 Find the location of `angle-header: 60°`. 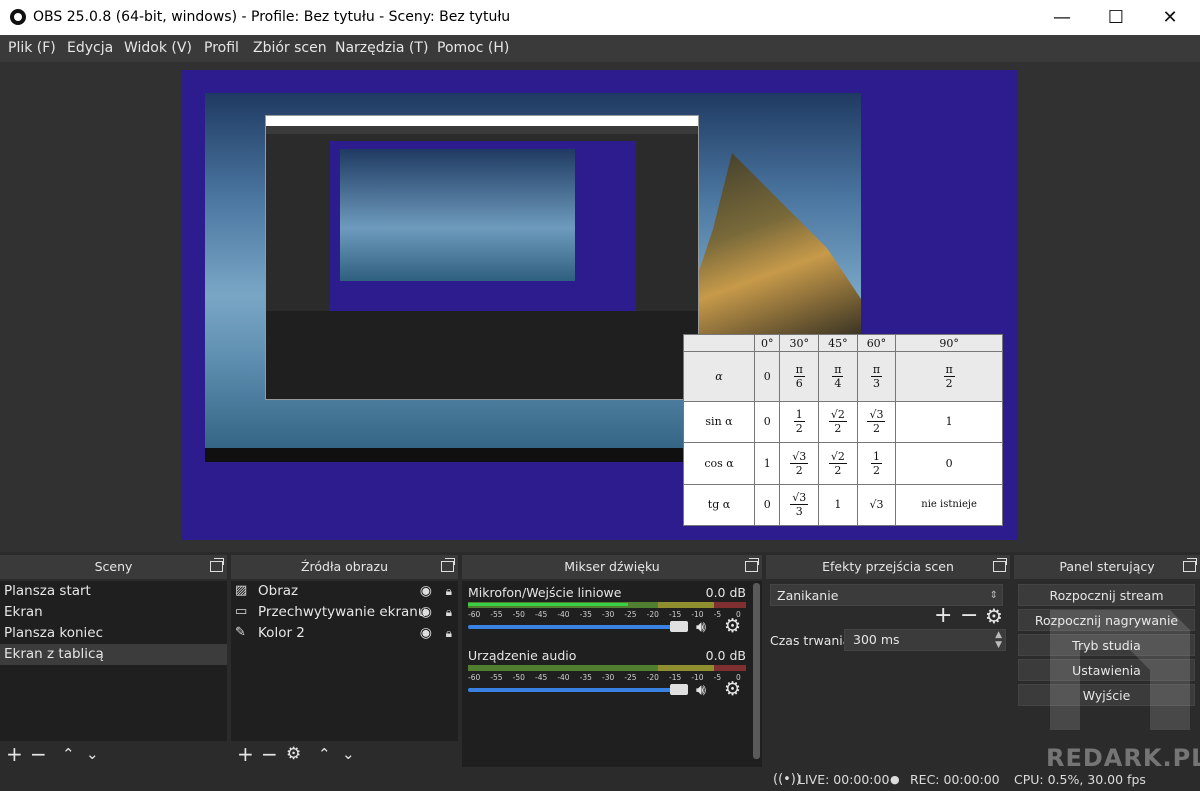

angle-header: 60° is located at coordinates (876, 343).